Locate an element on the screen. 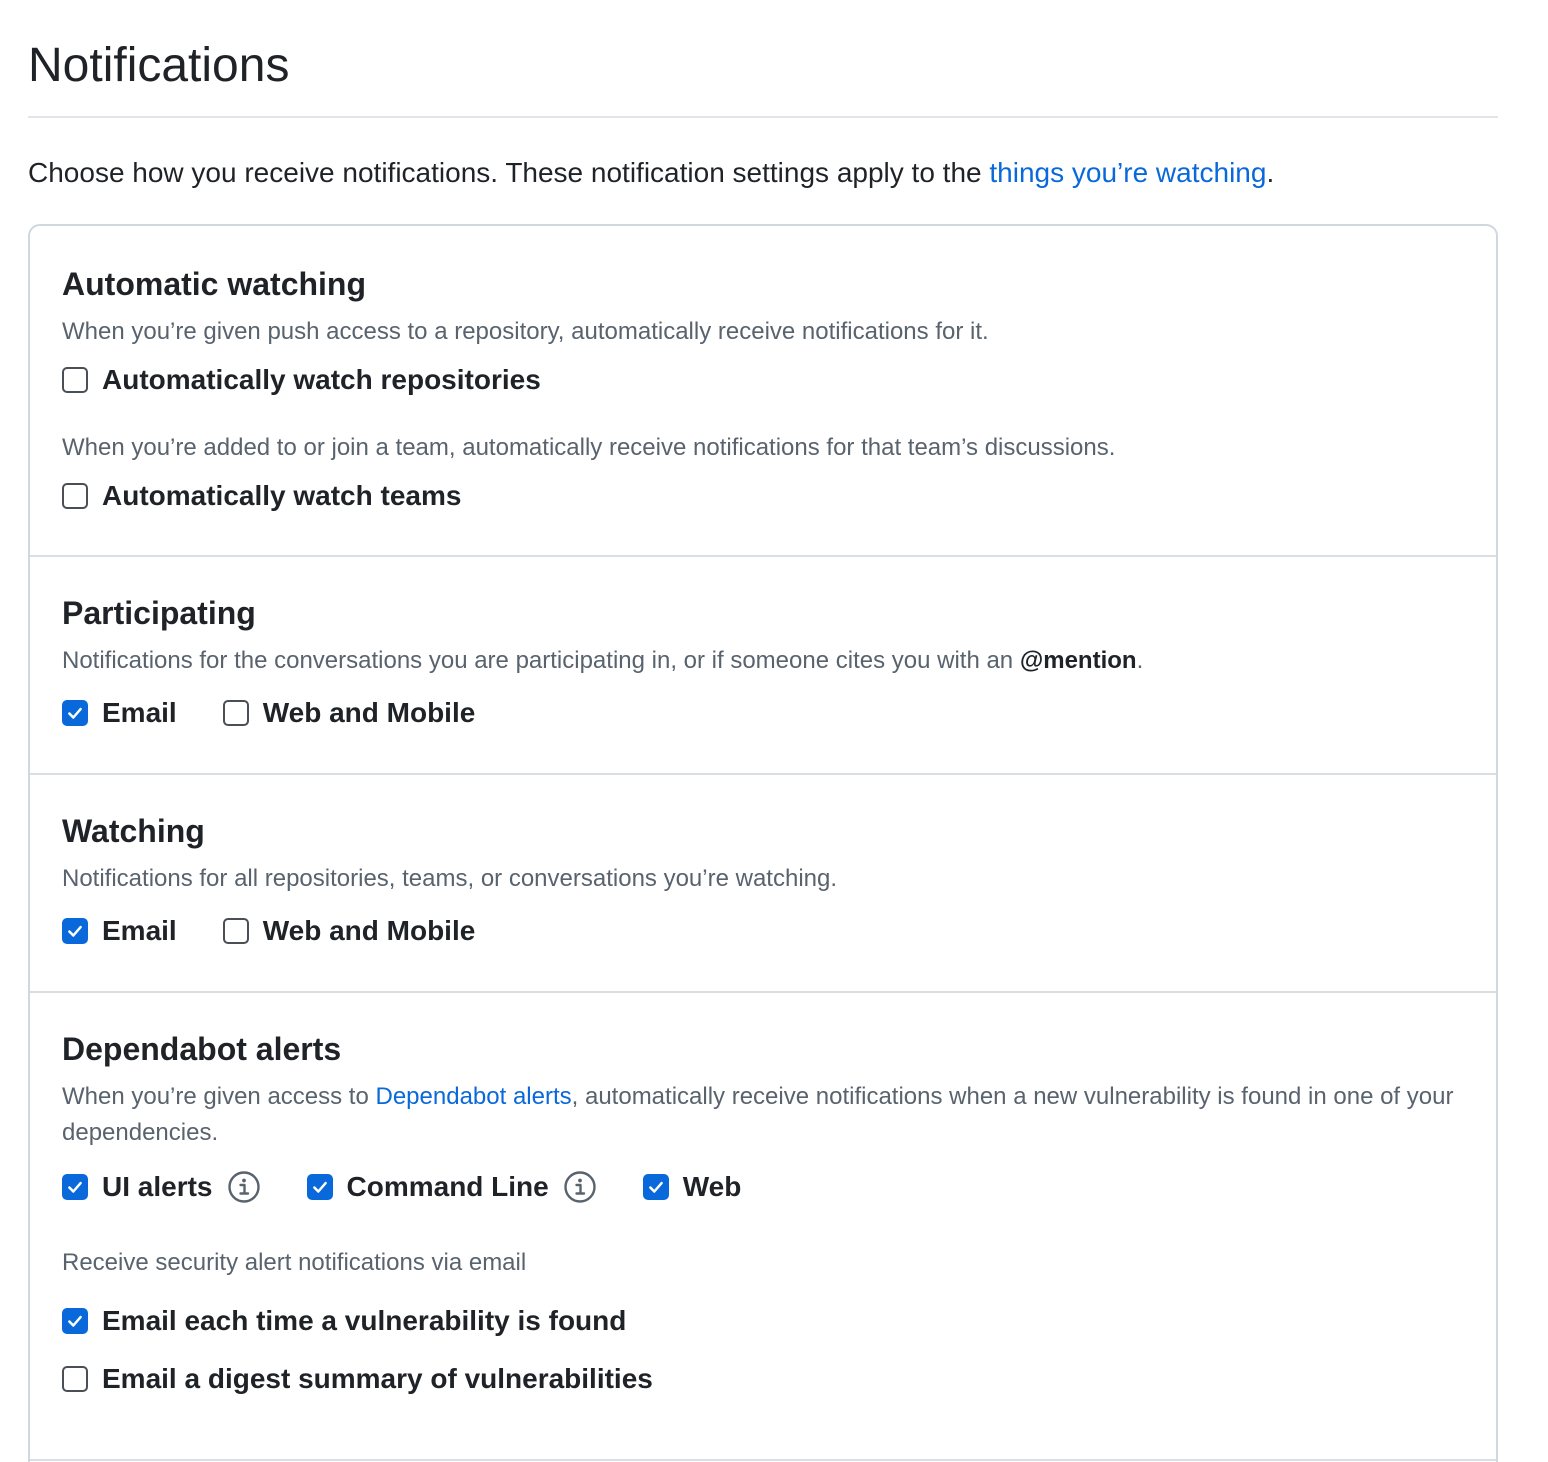  web-label: Web is located at coordinates (712, 1186).